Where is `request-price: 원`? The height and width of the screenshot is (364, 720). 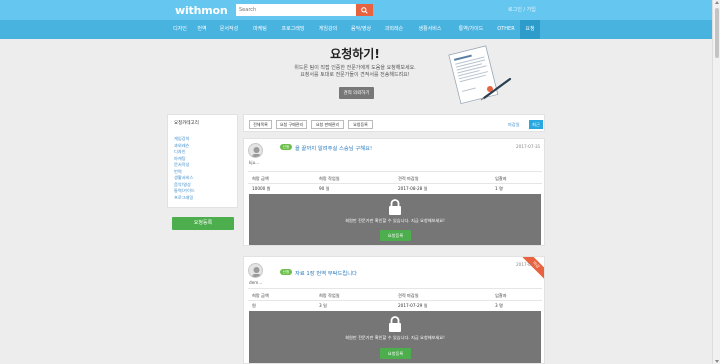
request-price: 원 is located at coordinates (254, 305).